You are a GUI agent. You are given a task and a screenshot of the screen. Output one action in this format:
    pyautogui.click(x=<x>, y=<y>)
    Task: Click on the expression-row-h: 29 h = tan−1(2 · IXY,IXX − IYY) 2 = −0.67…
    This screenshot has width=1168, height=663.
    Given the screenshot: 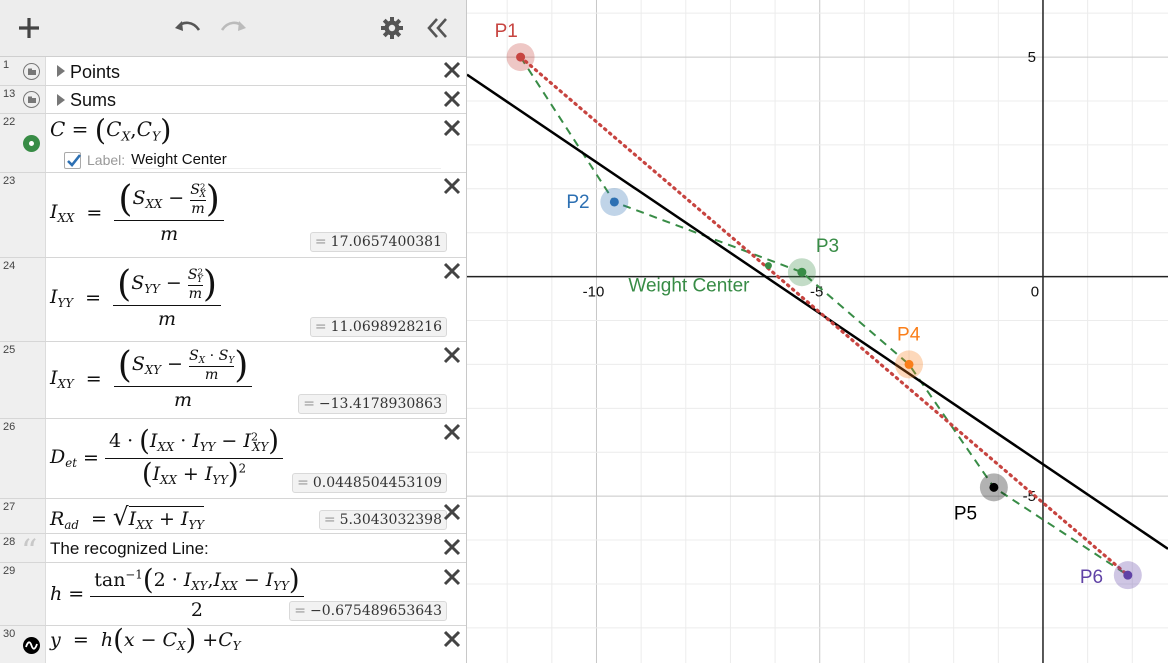 What is the action you would take?
    pyautogui.click(x=233, y=594)
    